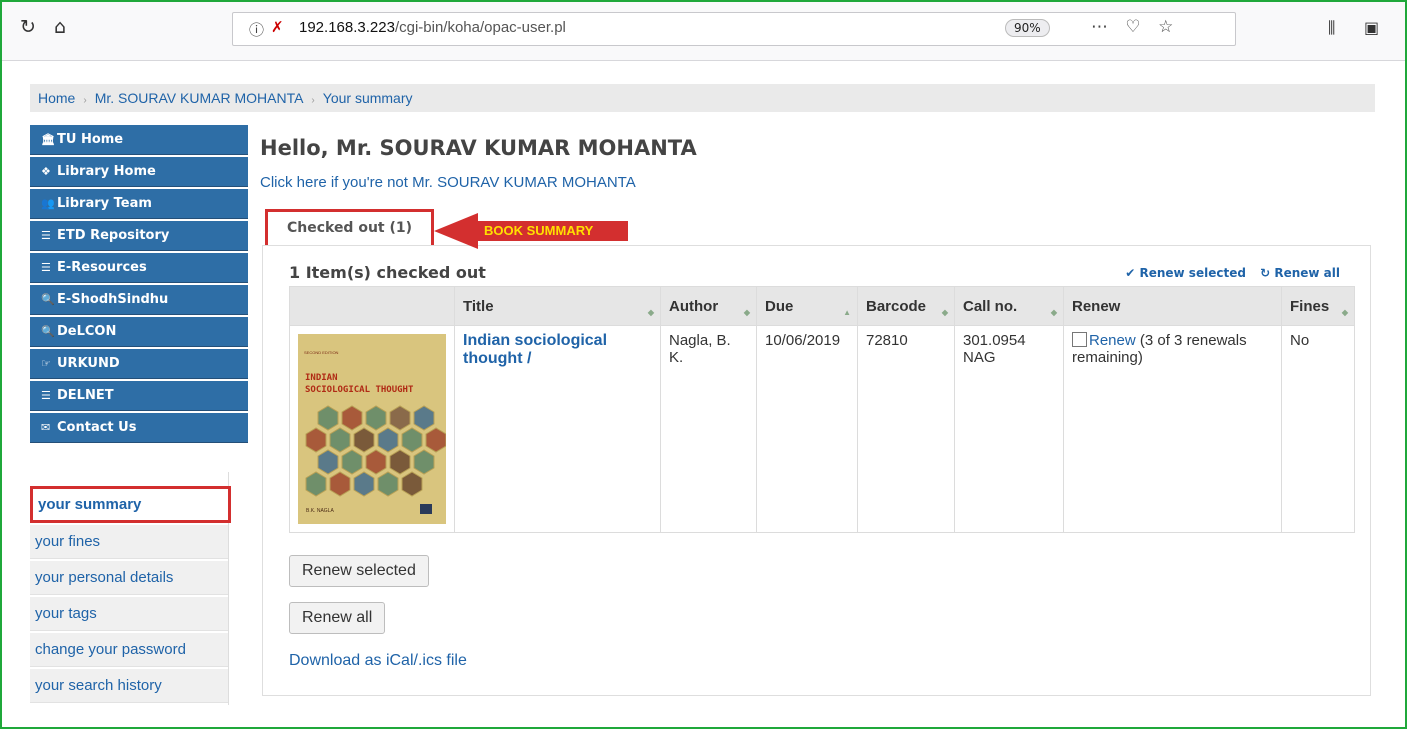 Image resolution: width=1407 pixels, height=729 pixels. Describe the element at coordinates (779, 306) in the screenshot. I see `col-due-label: Due` at that location.